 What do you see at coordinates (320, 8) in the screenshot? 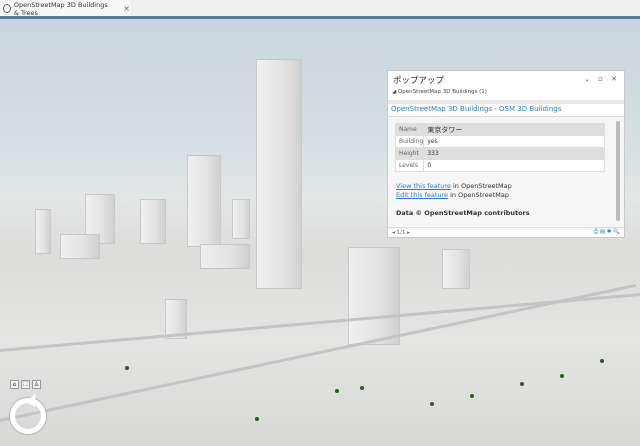
I see `tab-bar: OpenStreetMap 3D Buildings & Trees ×` at bounding box center [320, 8].